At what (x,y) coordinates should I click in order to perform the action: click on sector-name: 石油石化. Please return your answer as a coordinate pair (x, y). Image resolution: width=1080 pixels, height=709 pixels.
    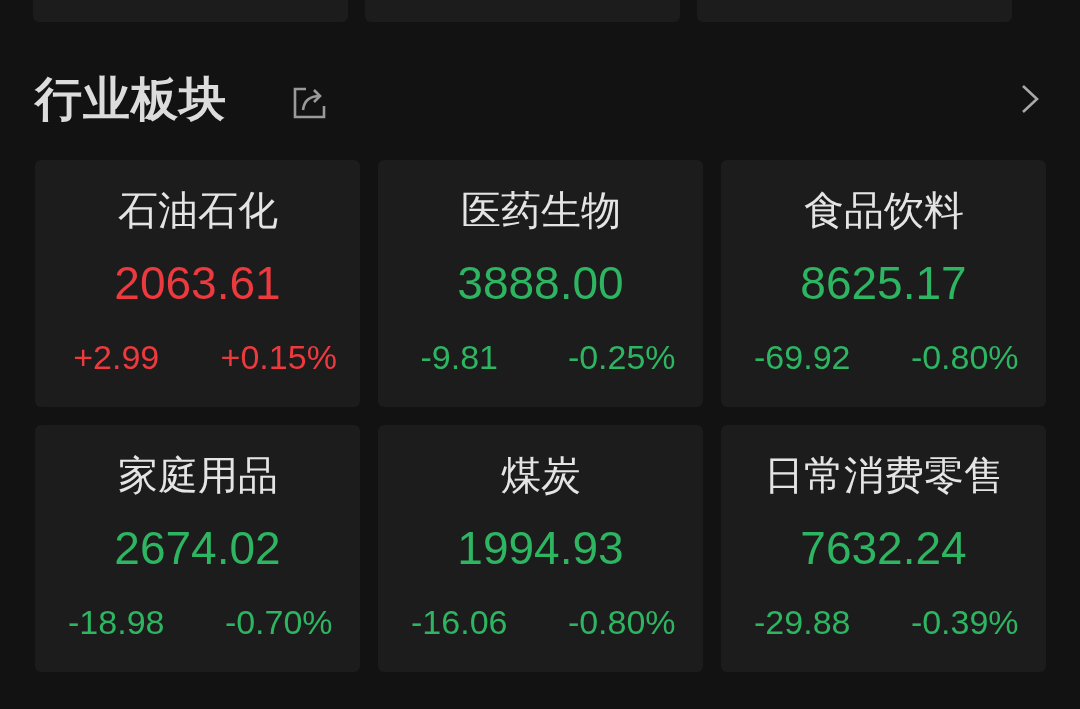
    Looking at the image, I should click on (197, 210).